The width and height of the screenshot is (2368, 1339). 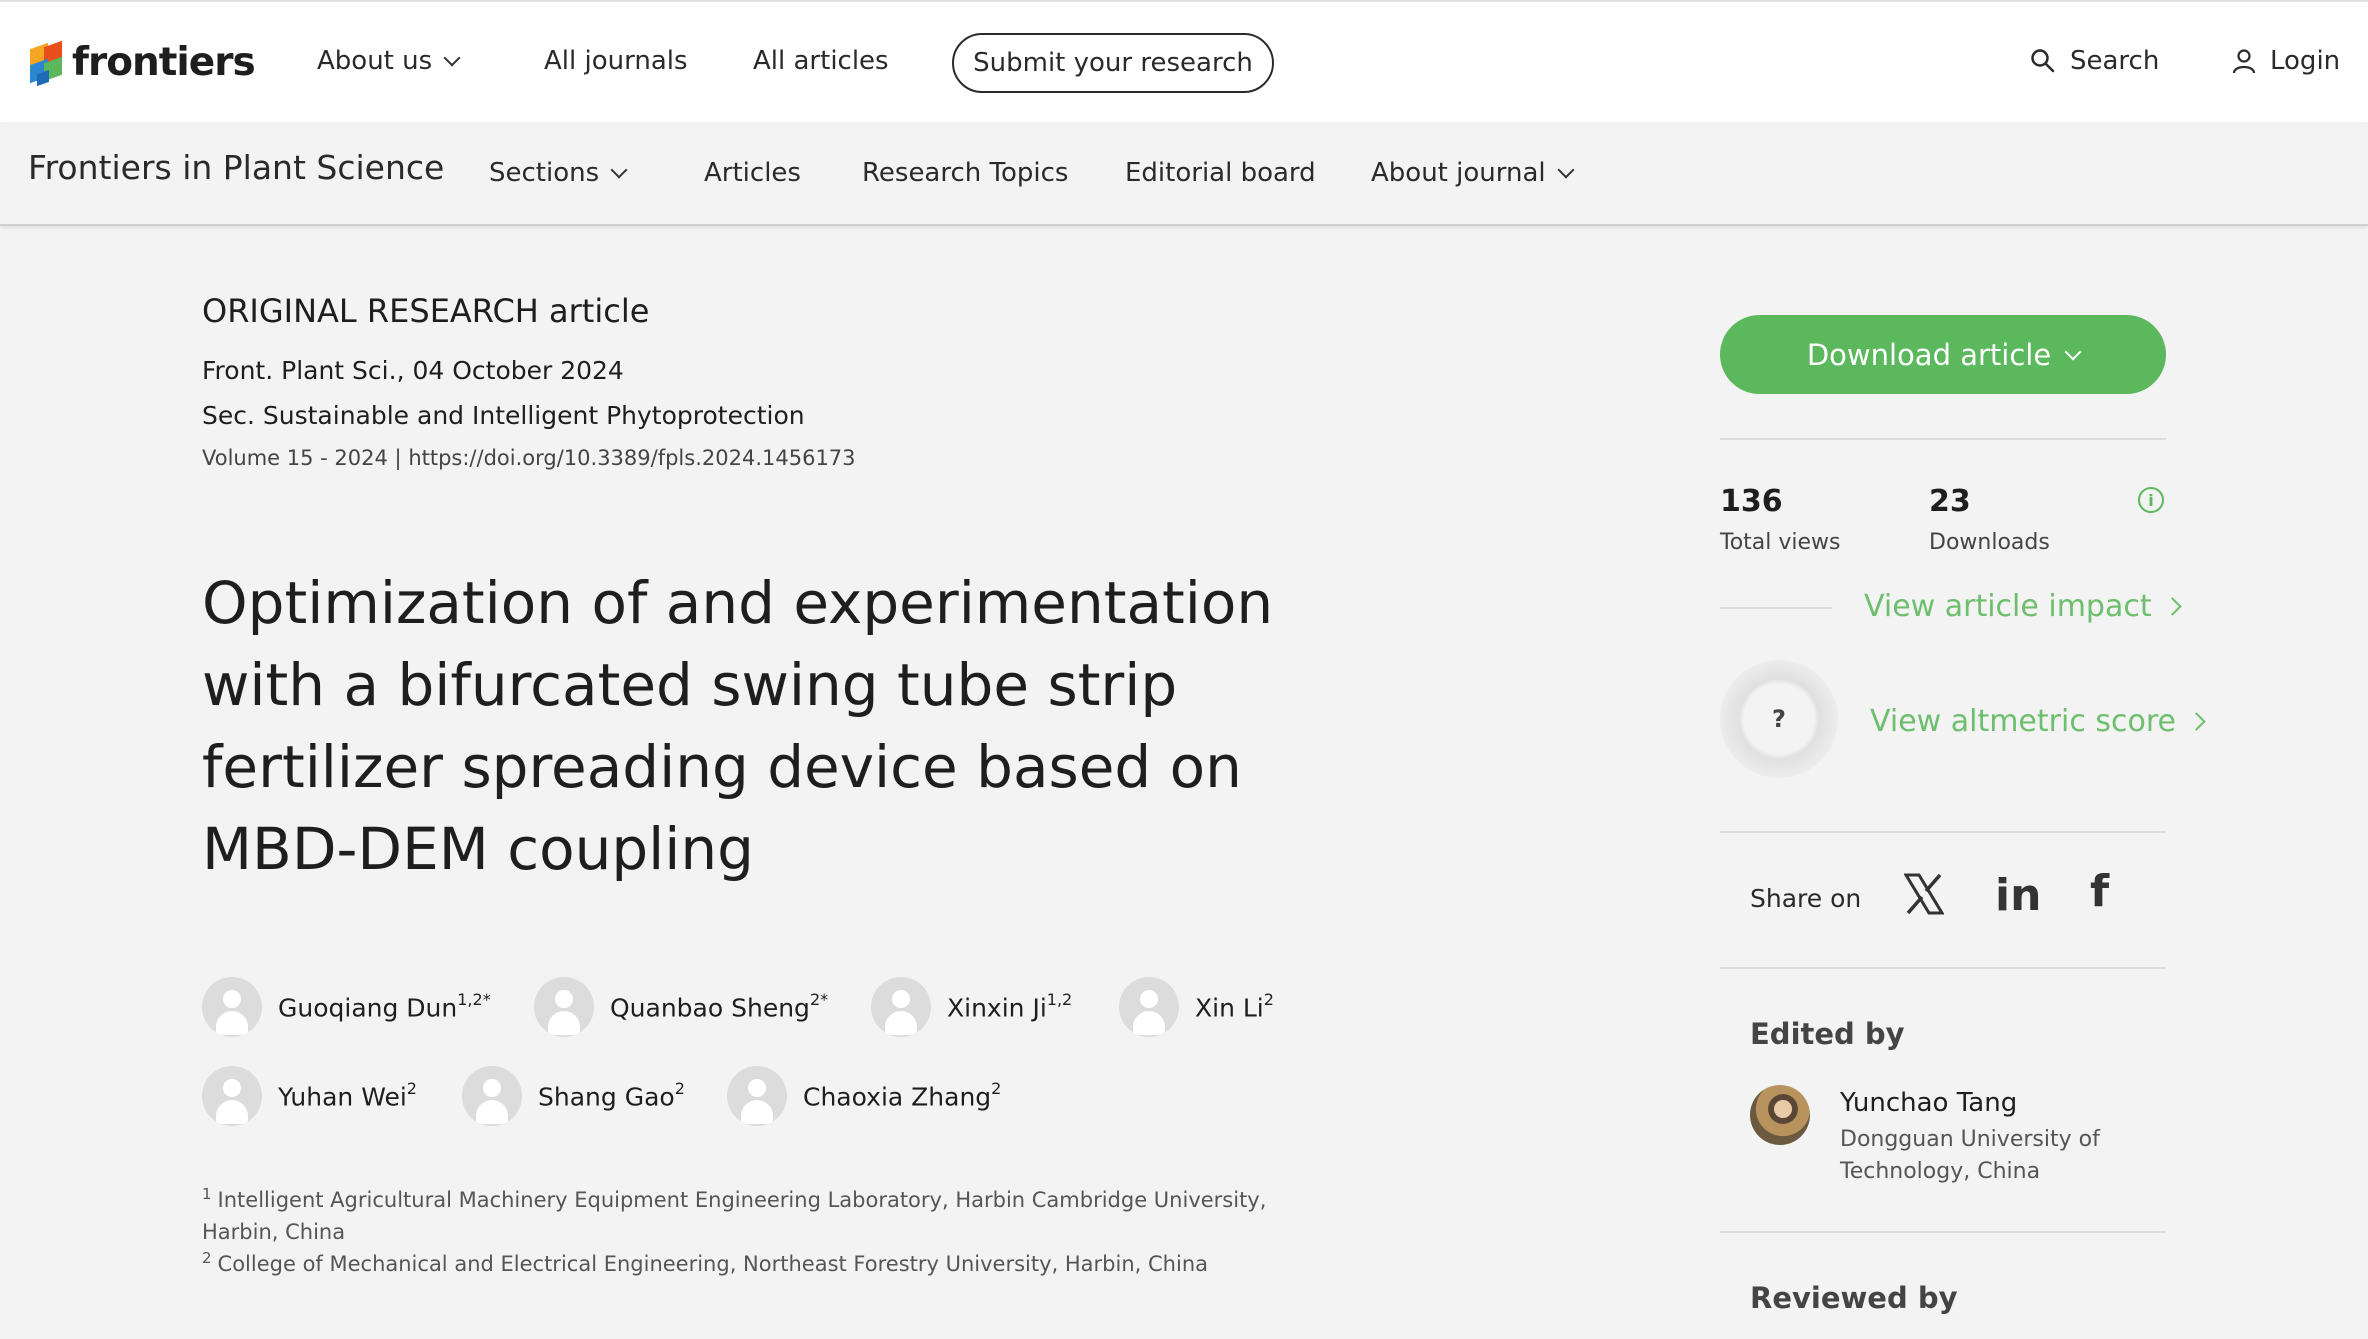 I want to click on frontiers-logo: frontiers, so click(x=141, y=63).